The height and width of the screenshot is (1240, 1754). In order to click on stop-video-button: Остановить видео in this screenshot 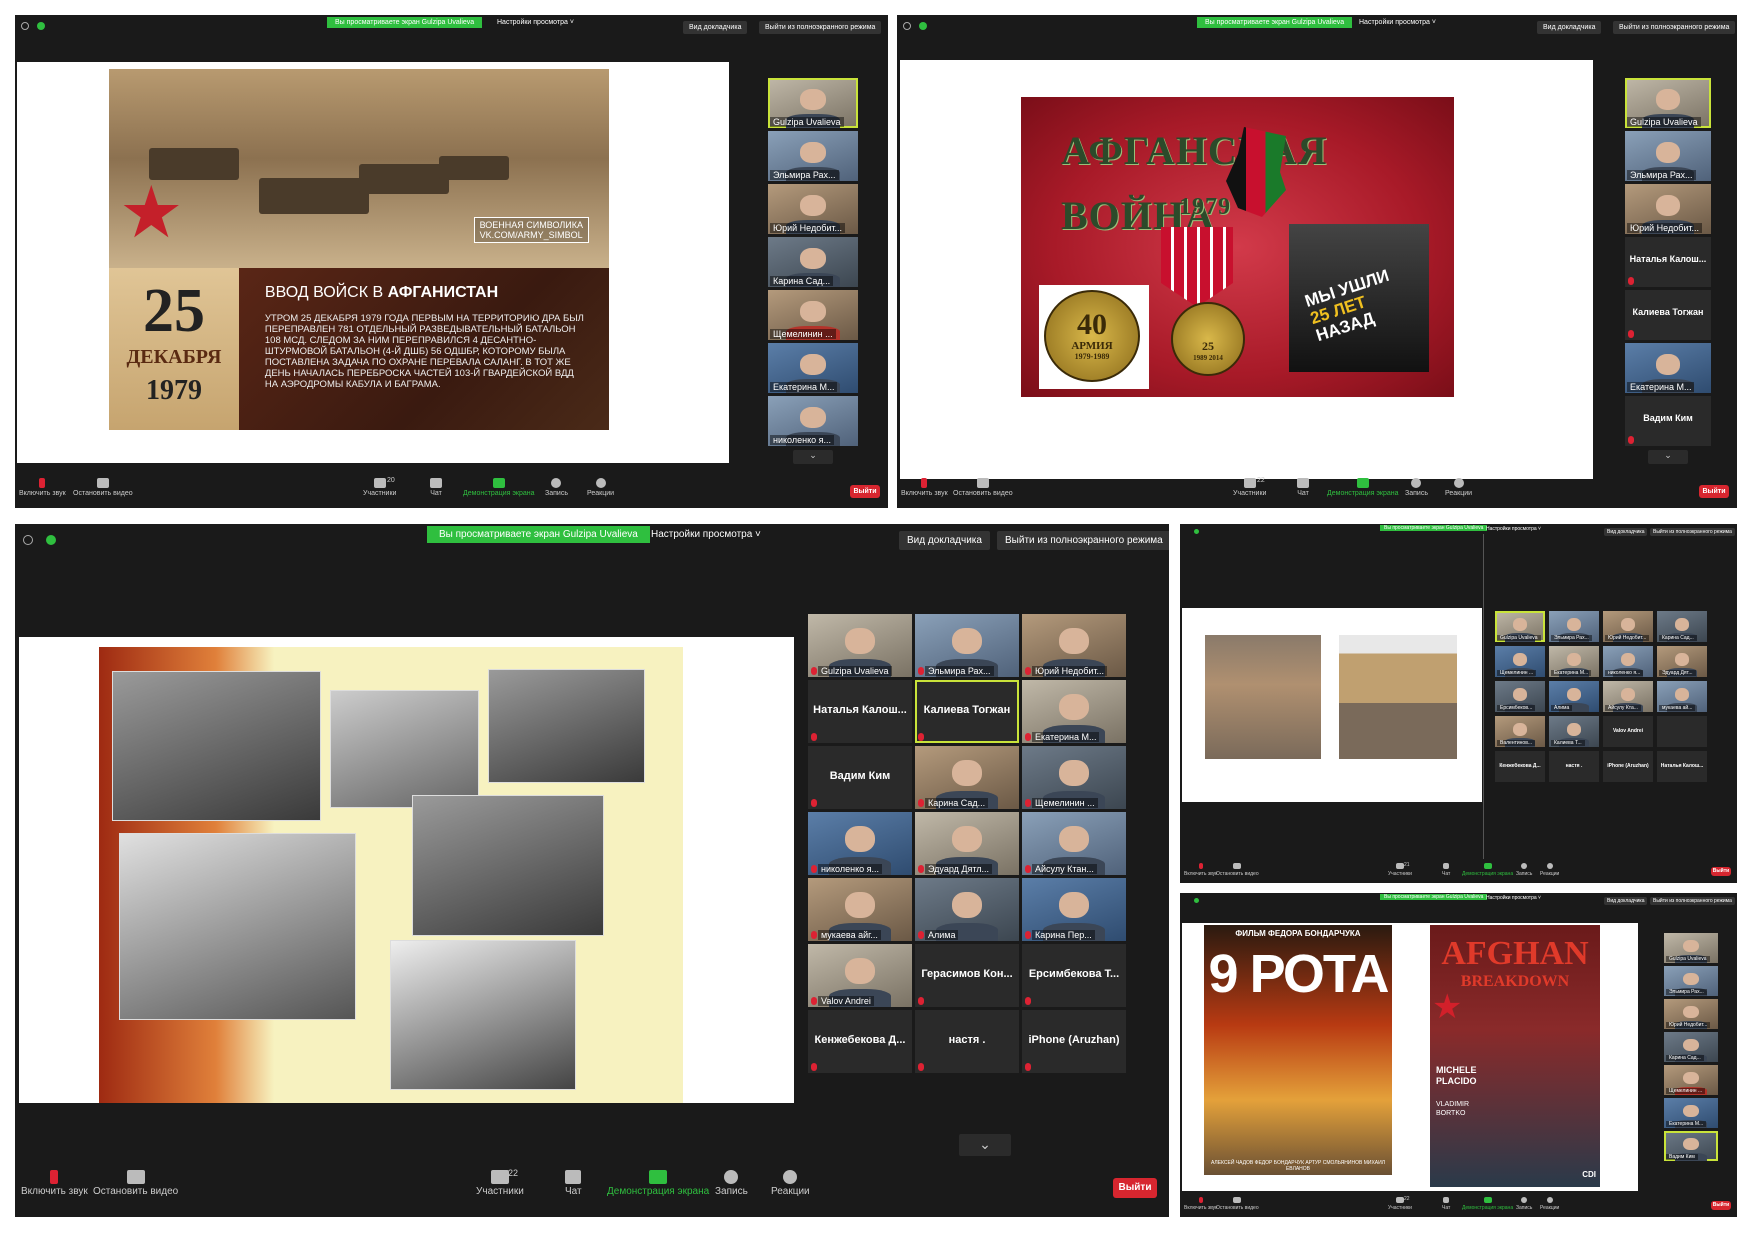, I will do `click(135, 1183)`.